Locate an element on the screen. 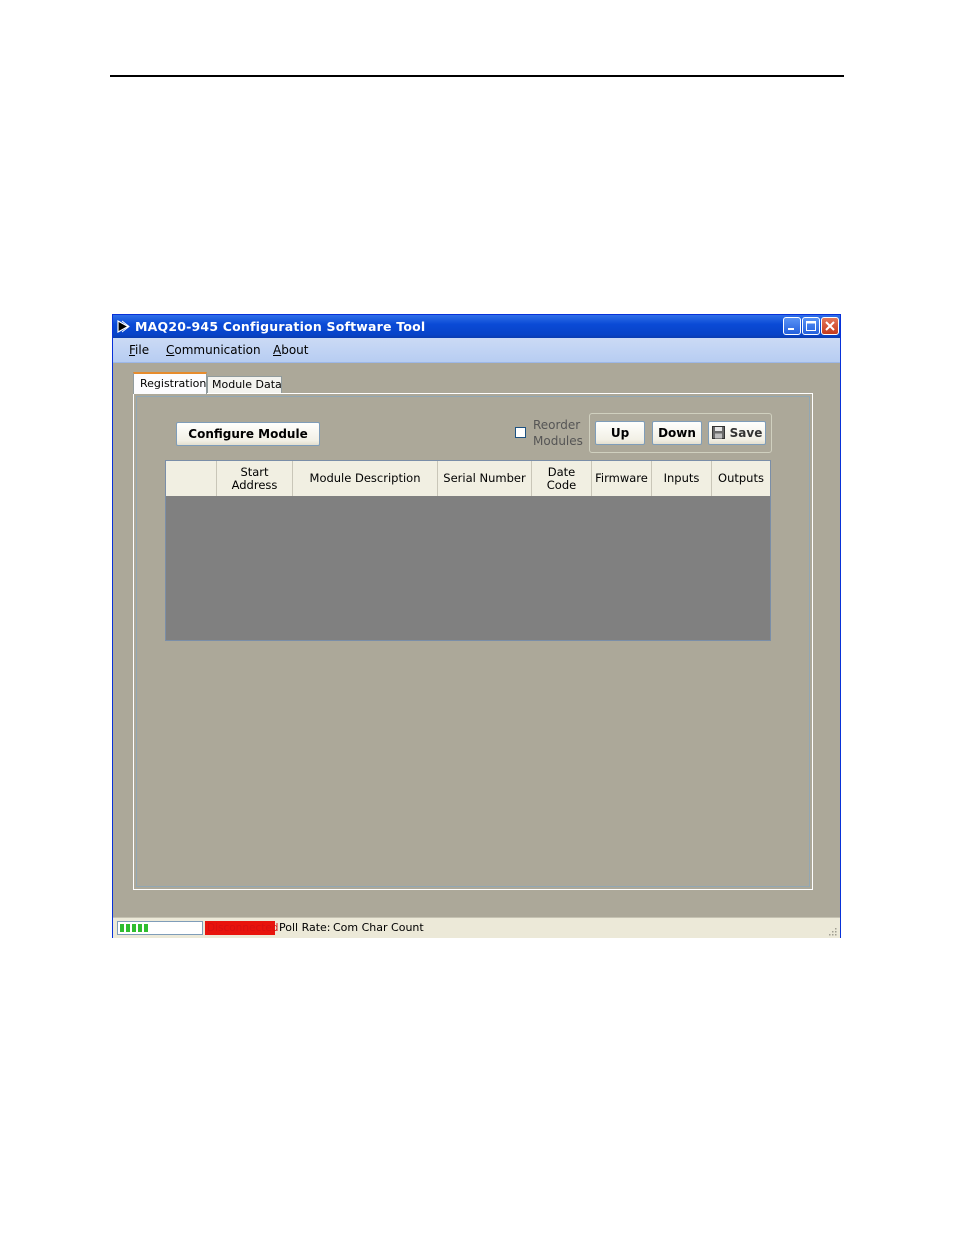 This screenshot has height=1235, width=954. tab-registration: Registration is located at coordinates (170, 383).